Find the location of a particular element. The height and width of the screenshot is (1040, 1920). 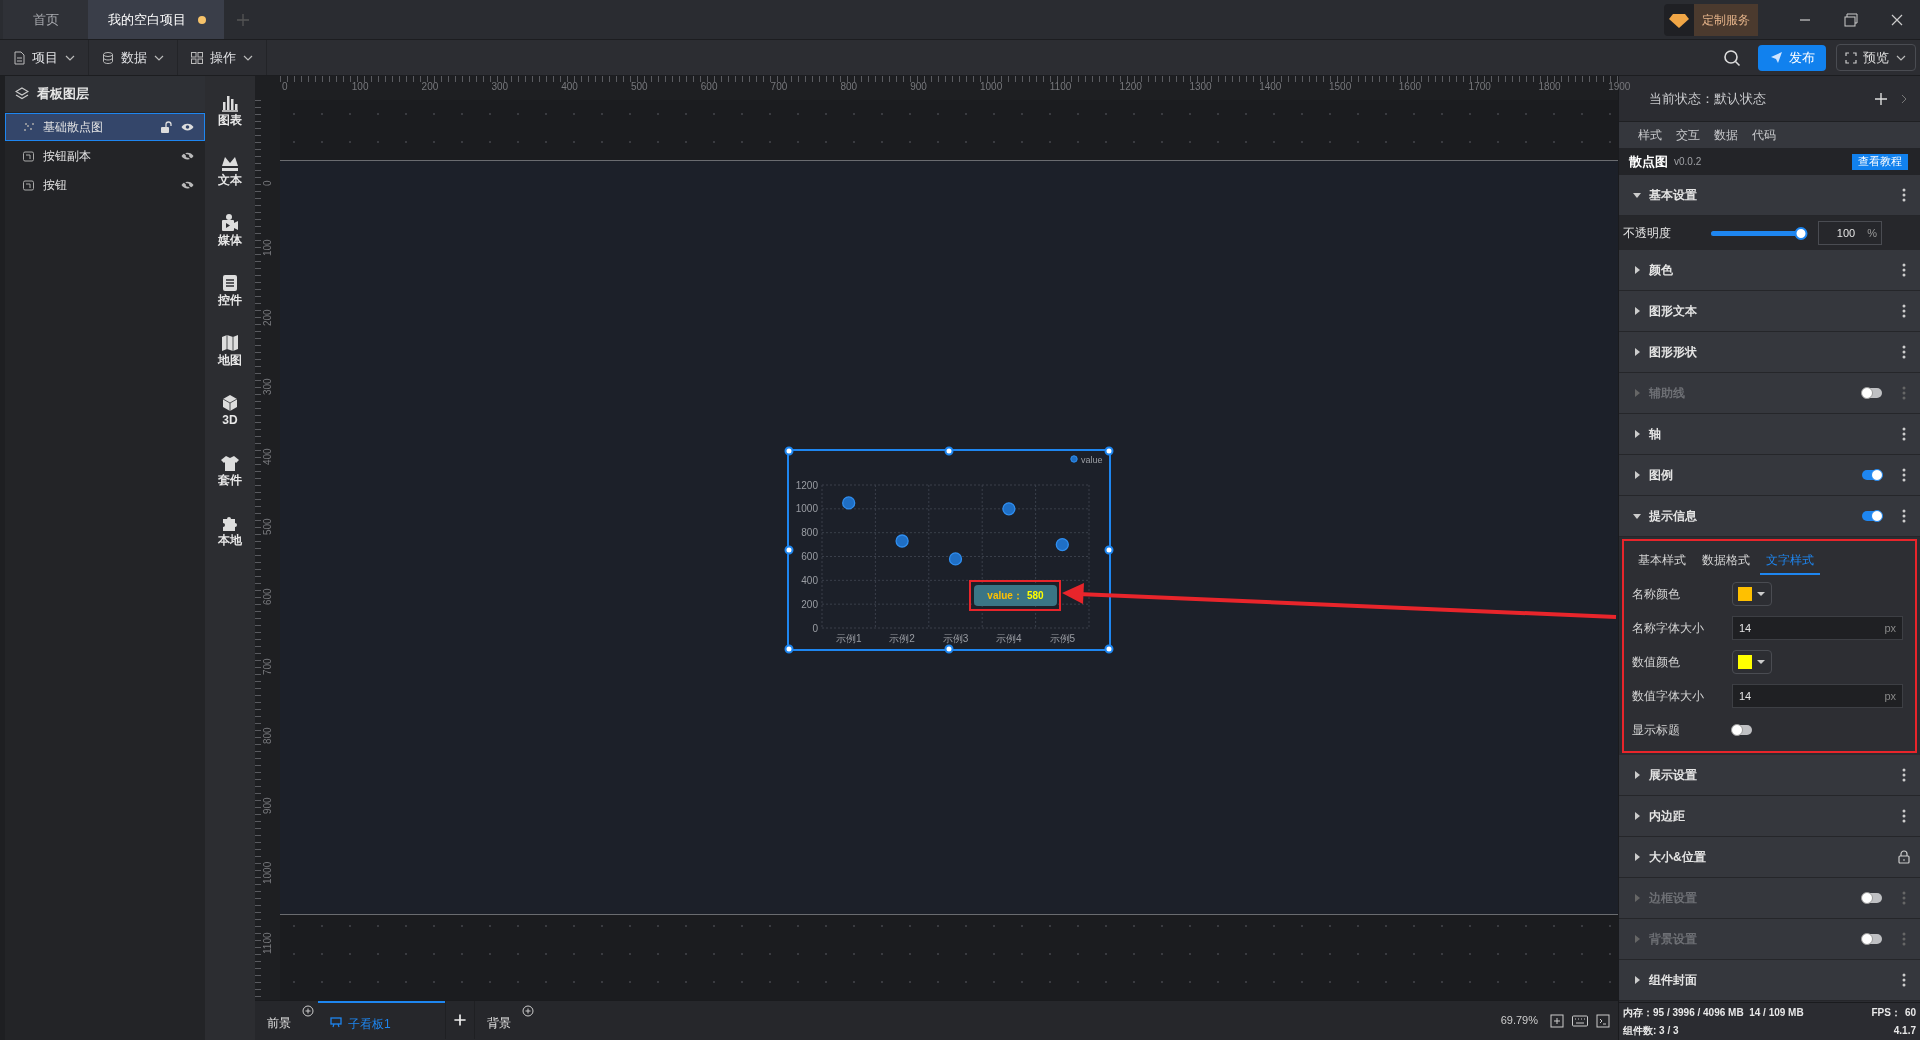

service-button: 定制服务 is located at coordinates (1711, 19).